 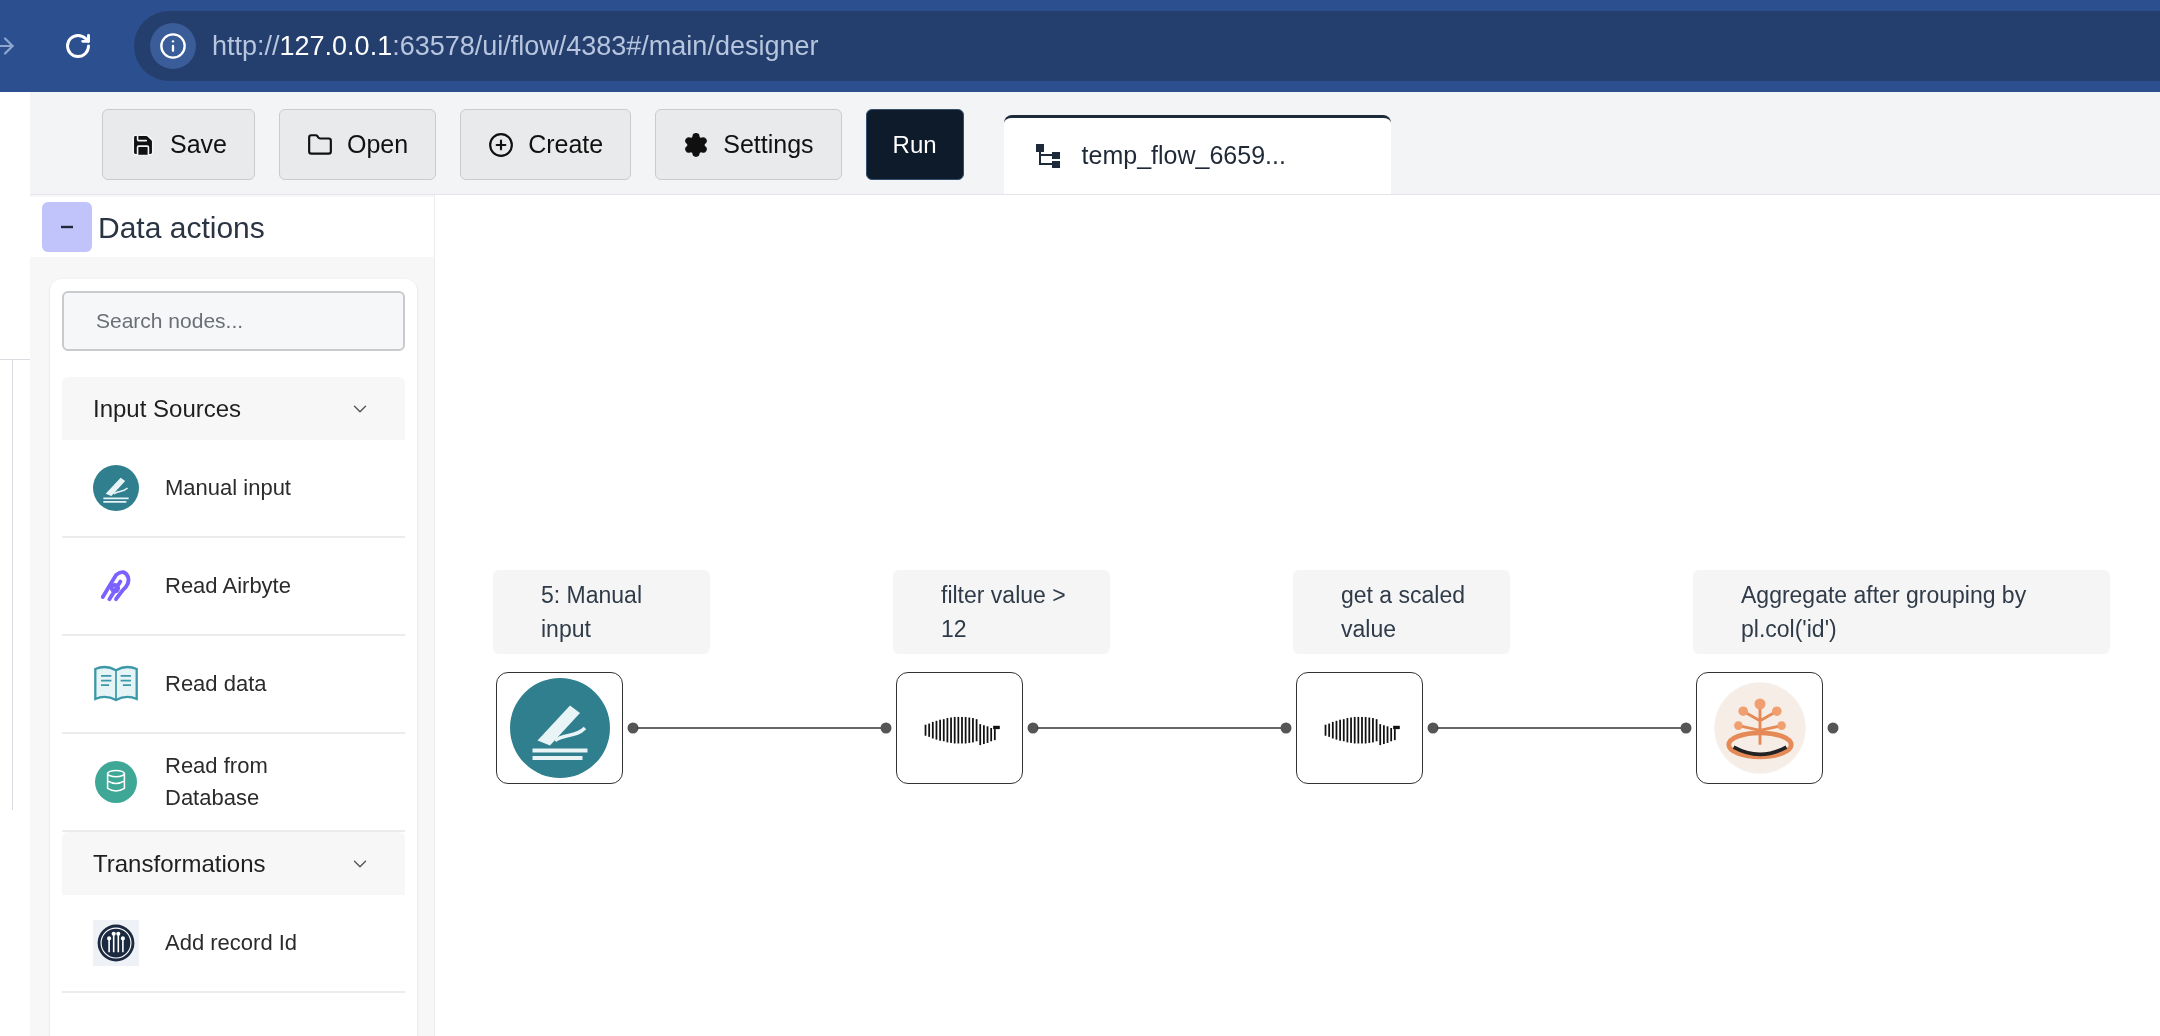 What do you see at coordinates (233, 408) in the screenshot?
I see `section-header: Input Sources` at bounding box center [233, 408].